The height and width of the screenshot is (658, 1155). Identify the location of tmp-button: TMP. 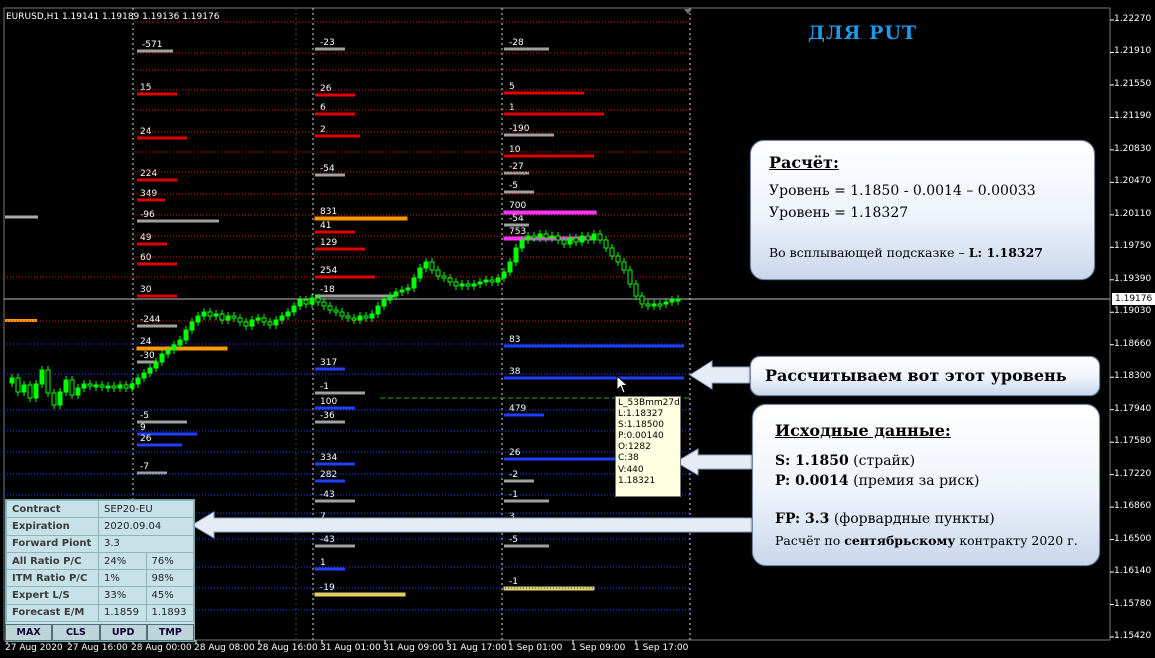
(170, 632).